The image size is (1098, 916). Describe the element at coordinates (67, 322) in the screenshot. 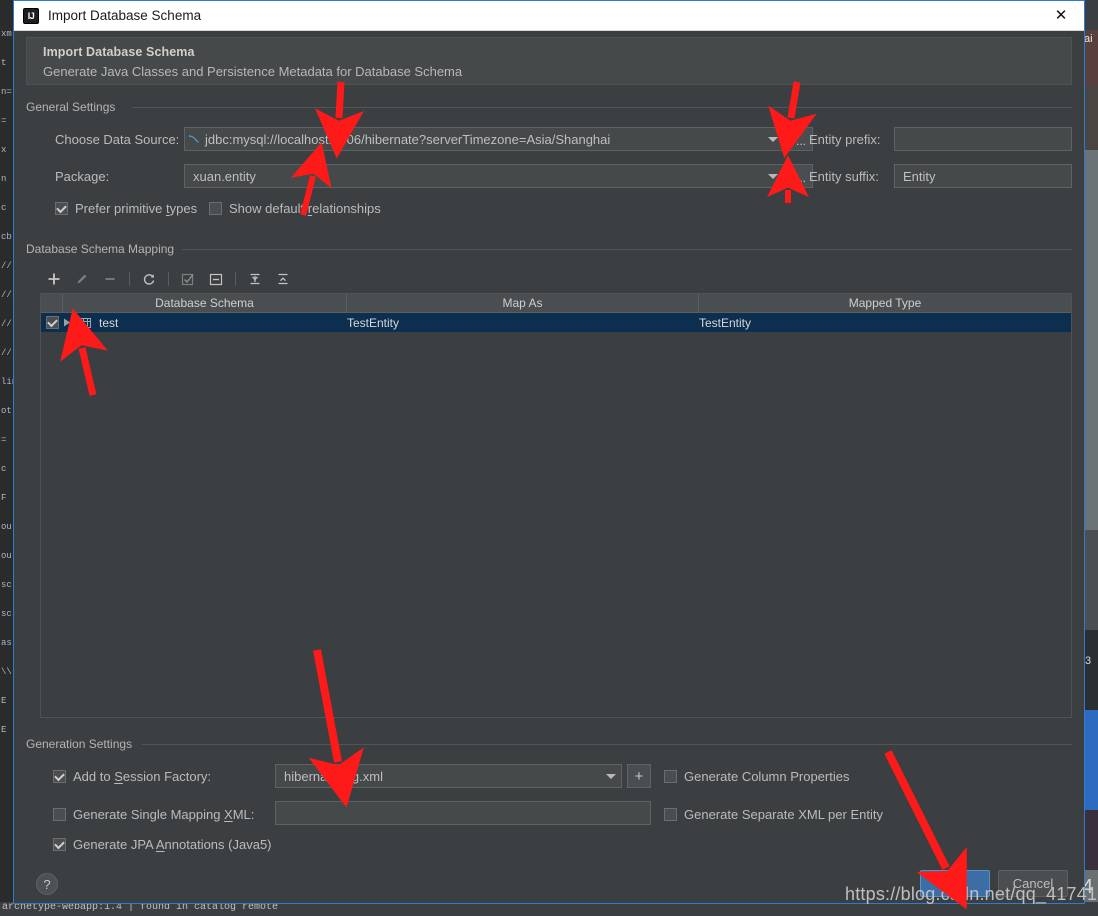

I see `expand-triangle-icon` at that location.